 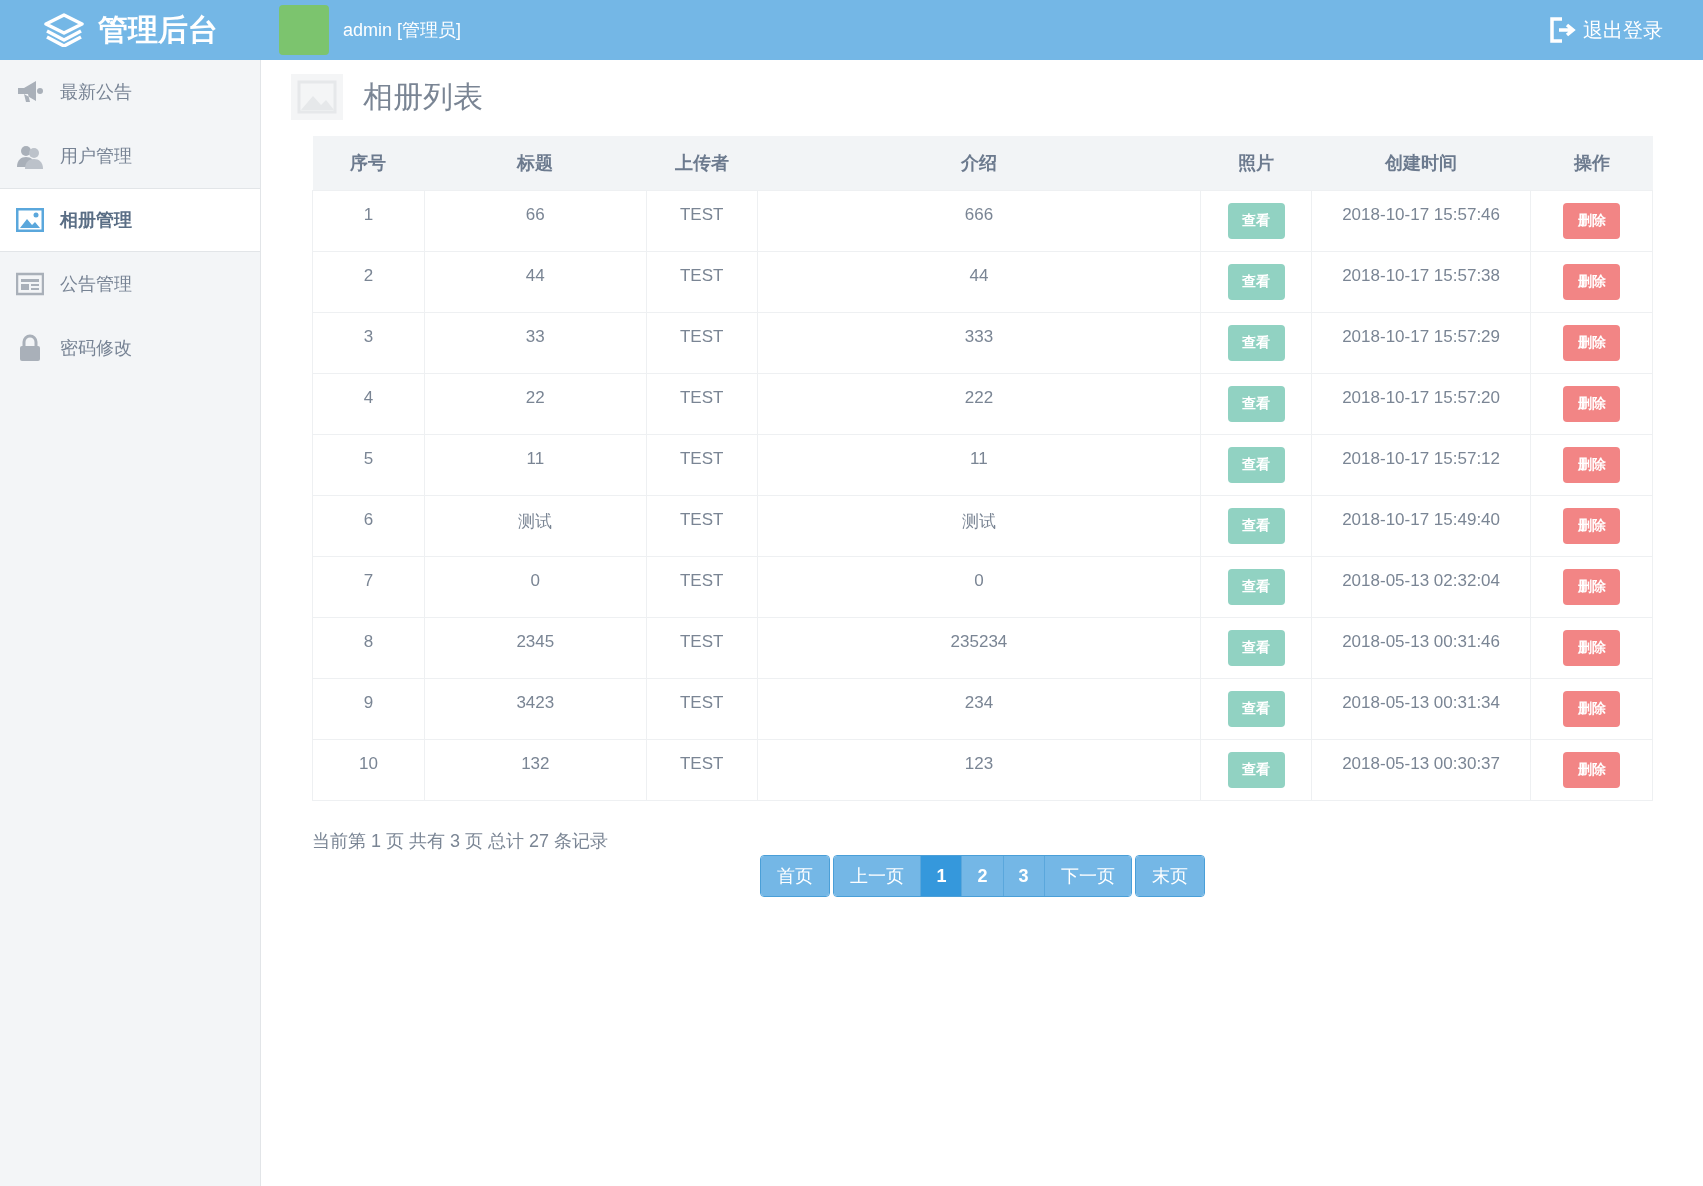 What do you see at coordinates (535, 343) in the screenshot?
I see `table-cell: 33` at bounding box center [535, 343].